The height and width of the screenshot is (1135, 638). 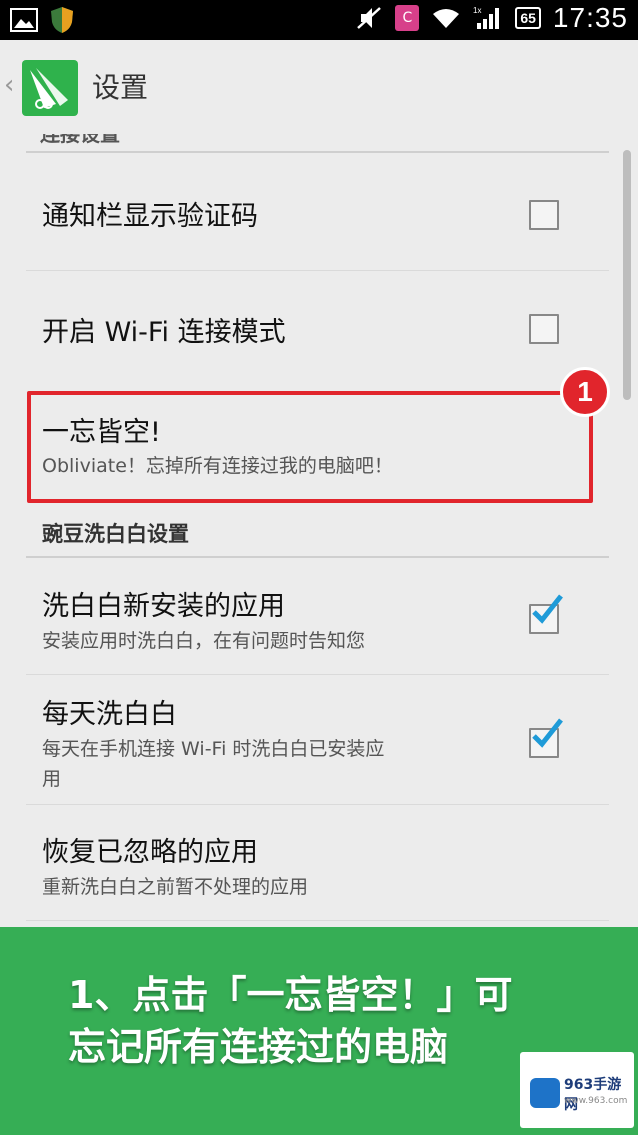 I want to click on status-bar-left, so click(x=42, y=20).